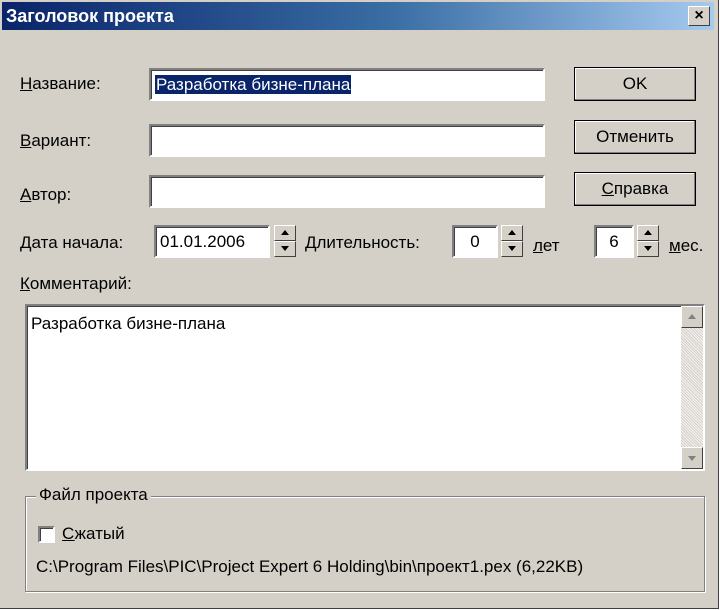 Image resolution: width=720 pixels, height=610 pixels. Describe the element at coordinates (699, 16) in the screenshot. I see `close-button: ×` at that location.